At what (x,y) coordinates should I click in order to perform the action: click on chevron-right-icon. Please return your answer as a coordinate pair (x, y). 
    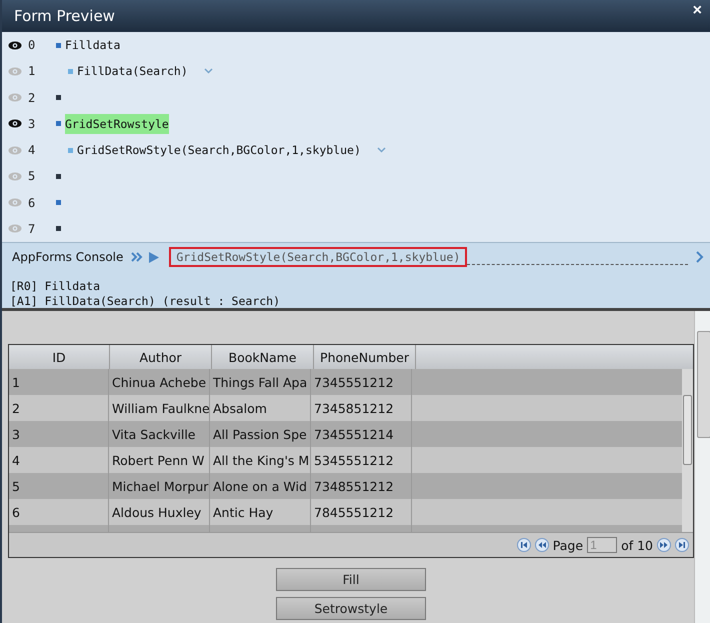
    Looking at the image, I should click on (700, 257).